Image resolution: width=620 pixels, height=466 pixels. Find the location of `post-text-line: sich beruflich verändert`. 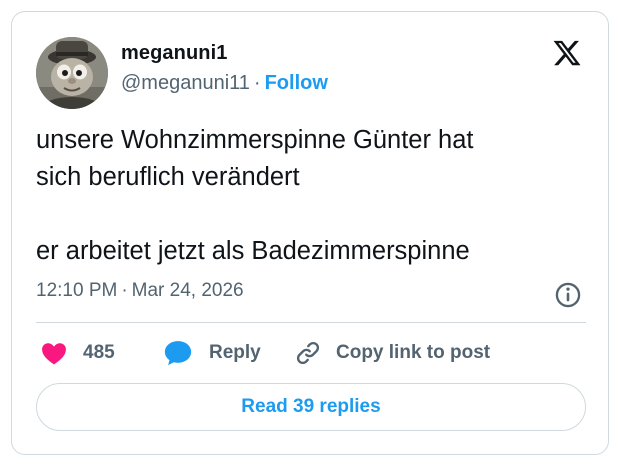

post-text-line: sich beruflich verändert is located at coordinates (168, 177).